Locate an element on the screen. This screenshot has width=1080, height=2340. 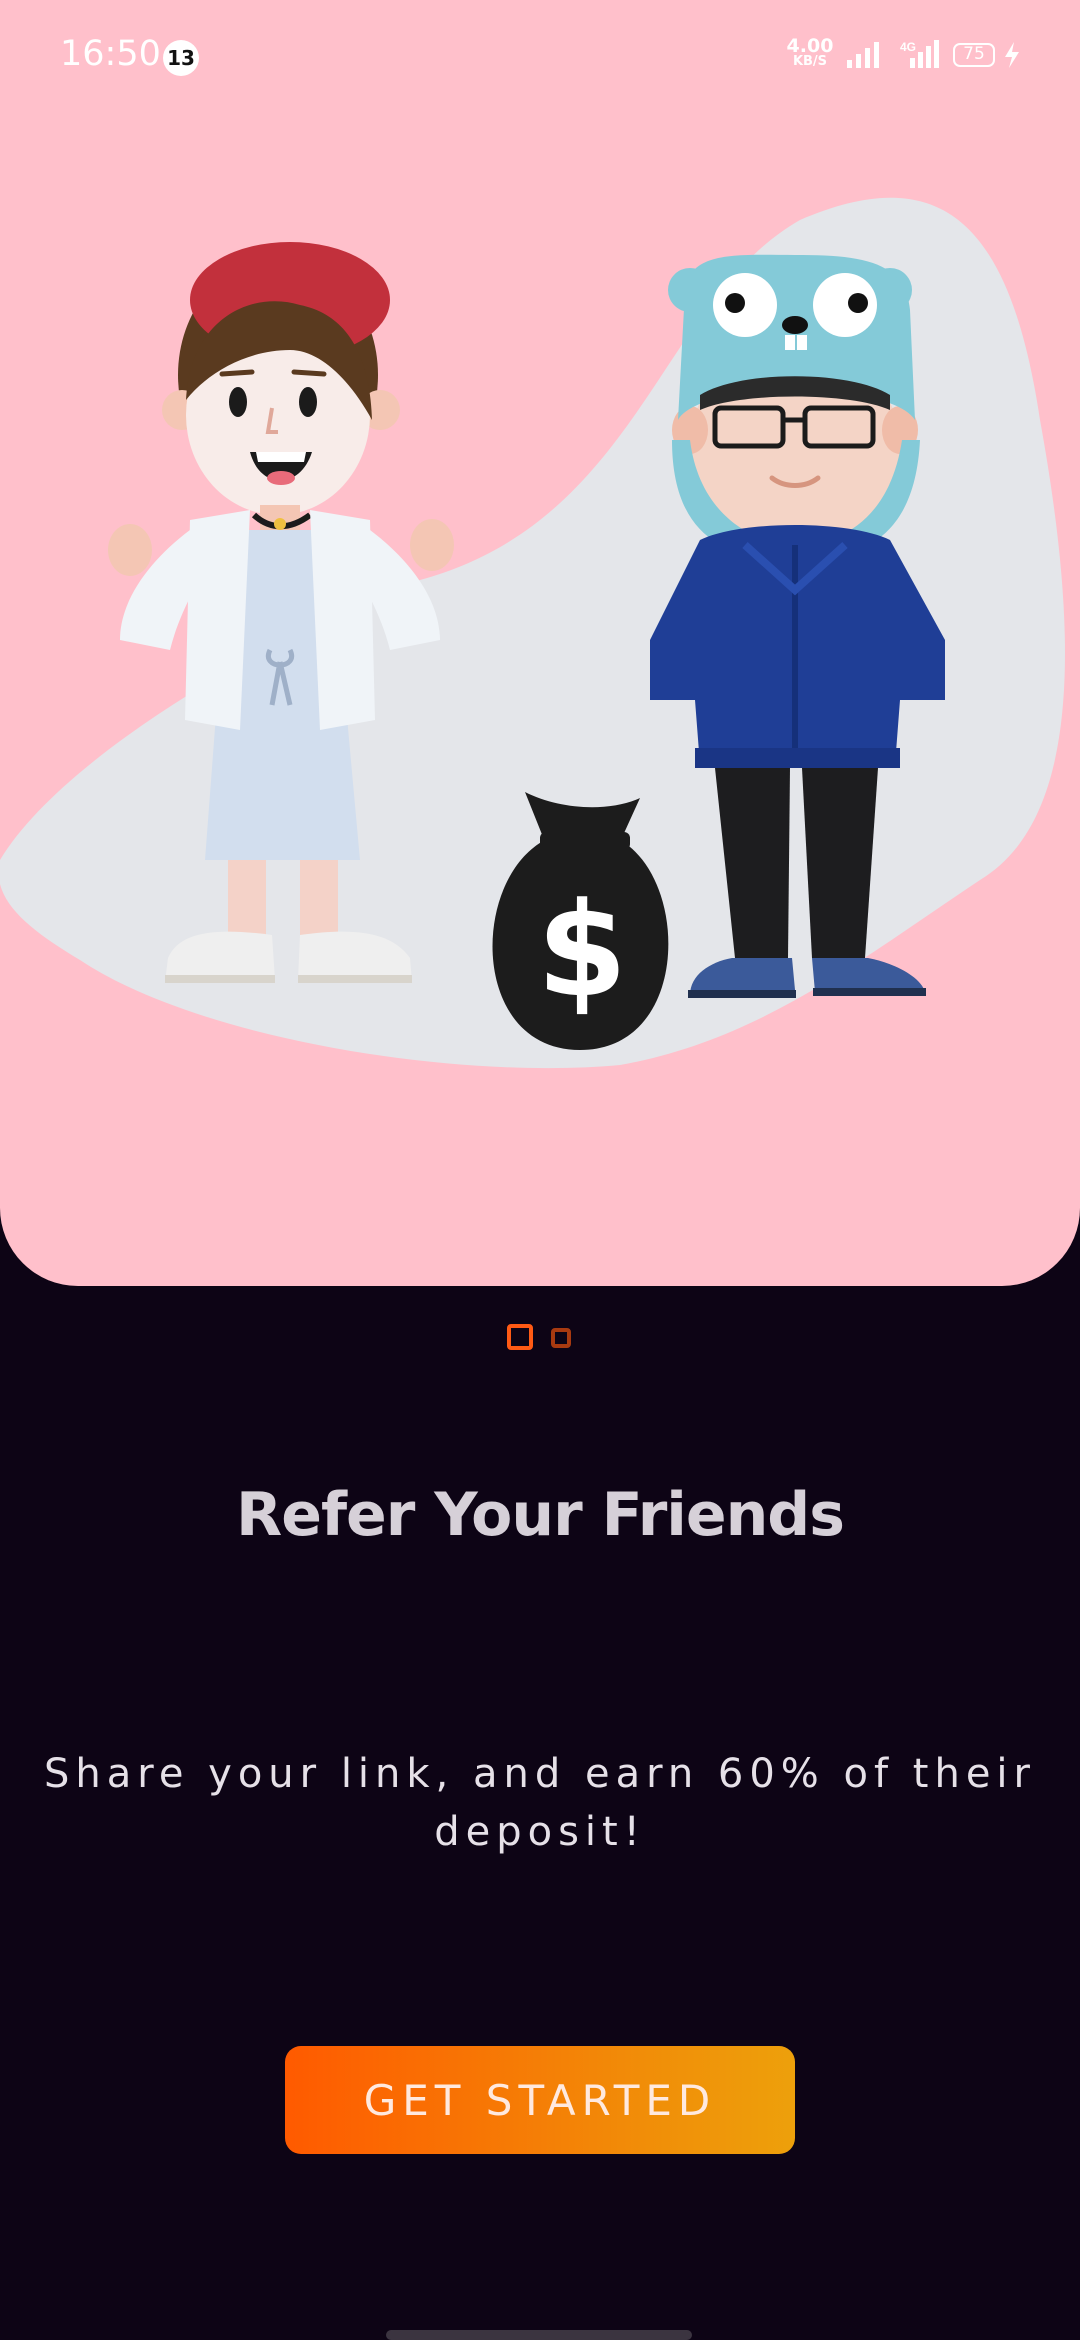
onboarding-title: Refer Your Friends is located at coordinates (540, 1515).